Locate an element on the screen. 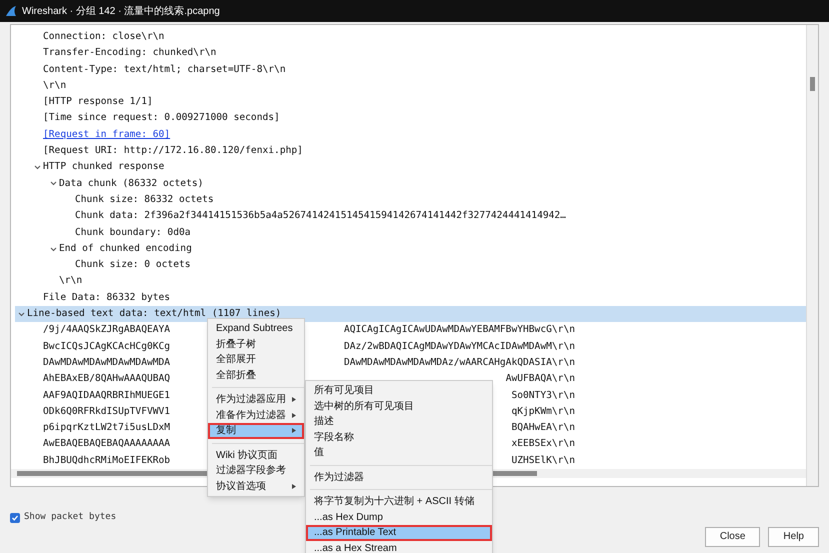 This screenshot has width=829, height=553. menu-item: 准备作为过滤器 is located at coordinates (256, 415).